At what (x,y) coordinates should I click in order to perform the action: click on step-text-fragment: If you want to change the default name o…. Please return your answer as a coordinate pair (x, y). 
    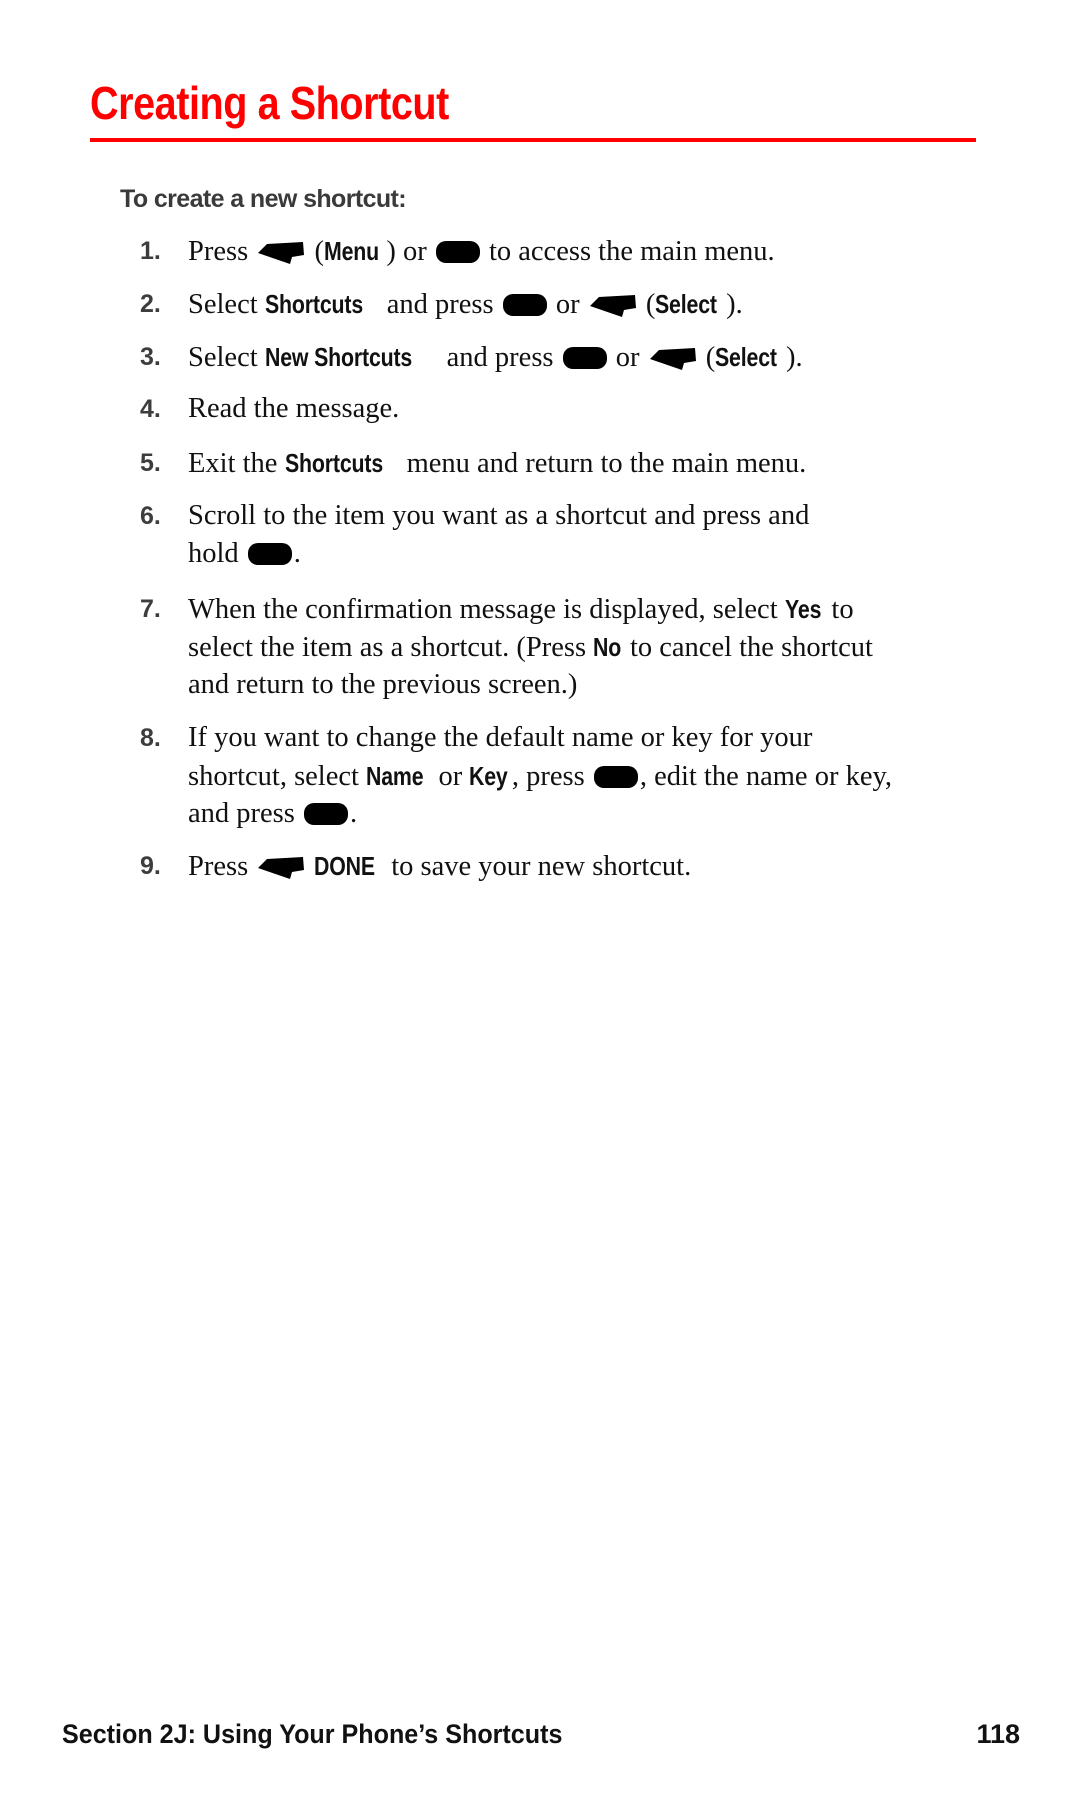
    Looking at the image, I should click on (500, 737).